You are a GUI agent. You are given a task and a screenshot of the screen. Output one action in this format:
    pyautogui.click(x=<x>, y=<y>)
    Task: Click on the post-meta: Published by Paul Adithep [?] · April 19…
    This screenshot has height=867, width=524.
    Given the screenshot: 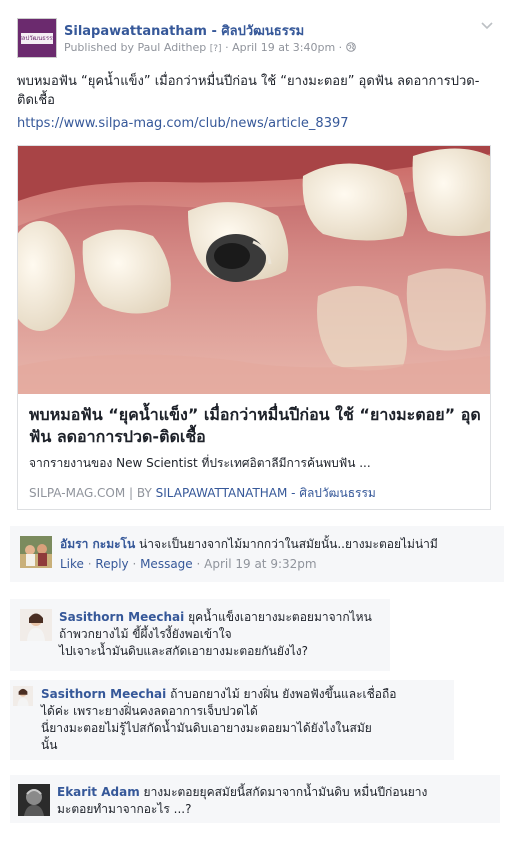 What is the action you would take?
    pyautogui.click(x=210, y=47)
    